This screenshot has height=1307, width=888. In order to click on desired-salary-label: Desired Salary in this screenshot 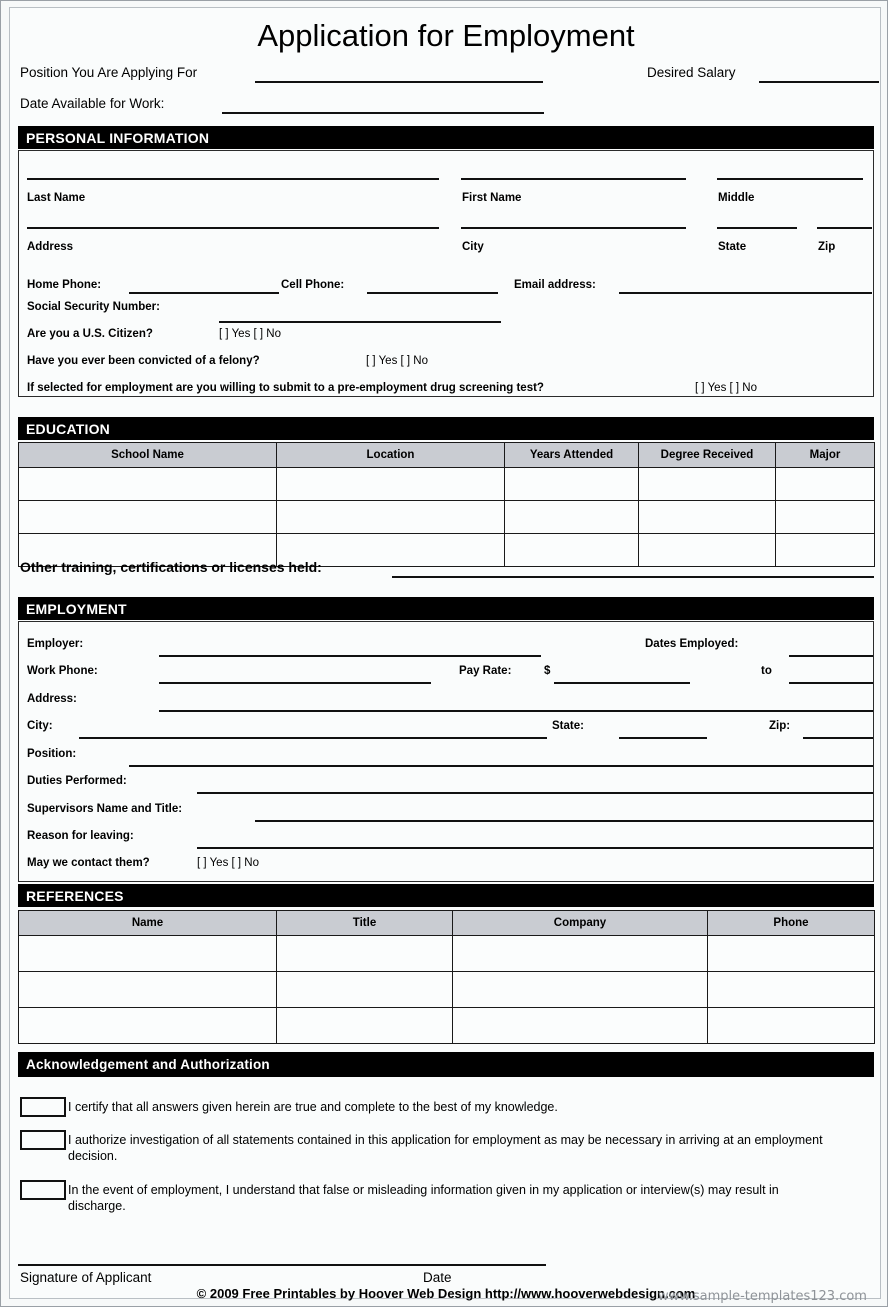, I will do `click(691, 72)`.